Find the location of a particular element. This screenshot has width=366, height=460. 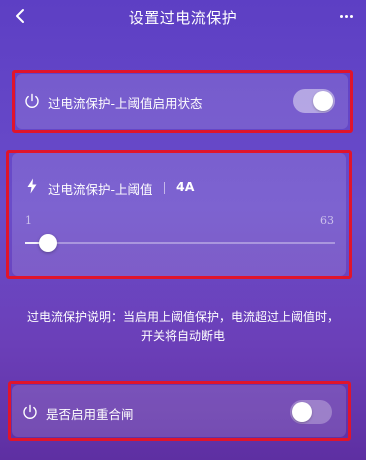

upper-threshold-enable-toggle is located at coordinates (314, 101).